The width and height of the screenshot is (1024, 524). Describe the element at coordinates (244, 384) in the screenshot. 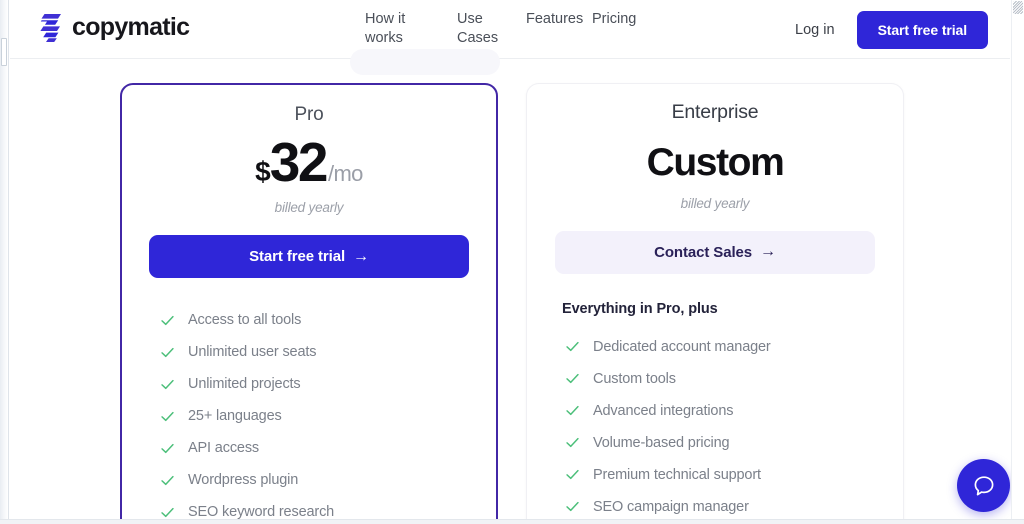

I see `feature-label: Unlimited projects` at that location.